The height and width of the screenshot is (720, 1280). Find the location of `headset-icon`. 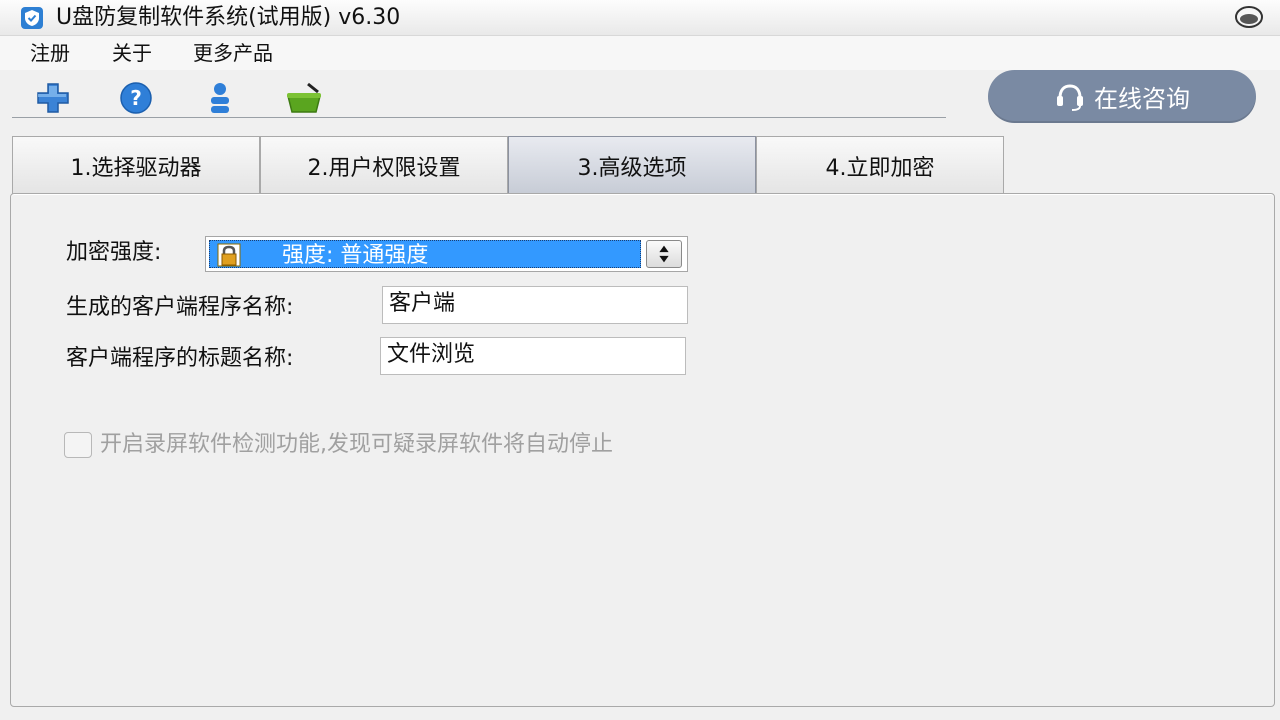

headset-icon is located at coordinates (1070, 97).